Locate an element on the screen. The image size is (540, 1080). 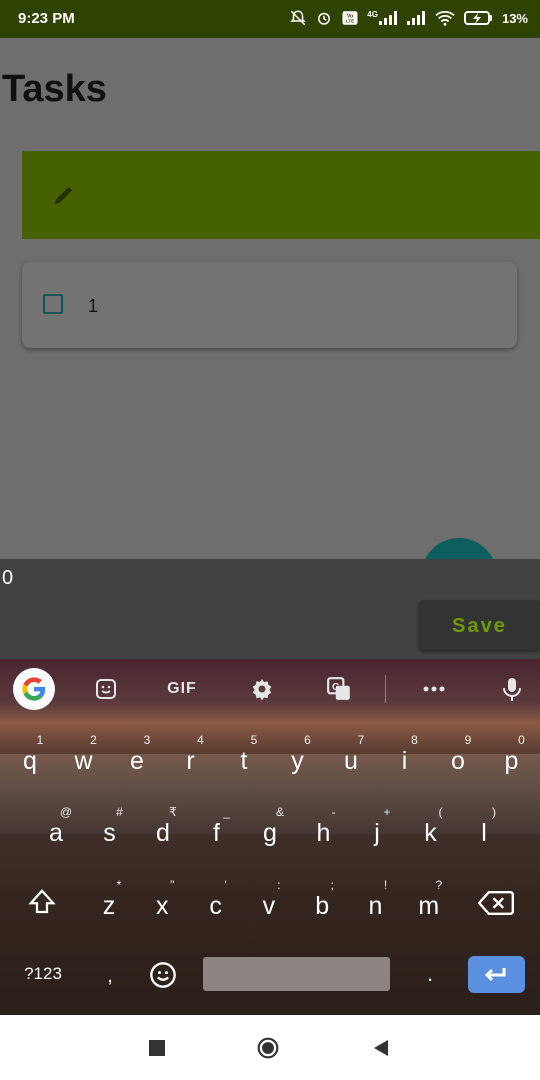
home-icon is located at coordinates (268, 1048).